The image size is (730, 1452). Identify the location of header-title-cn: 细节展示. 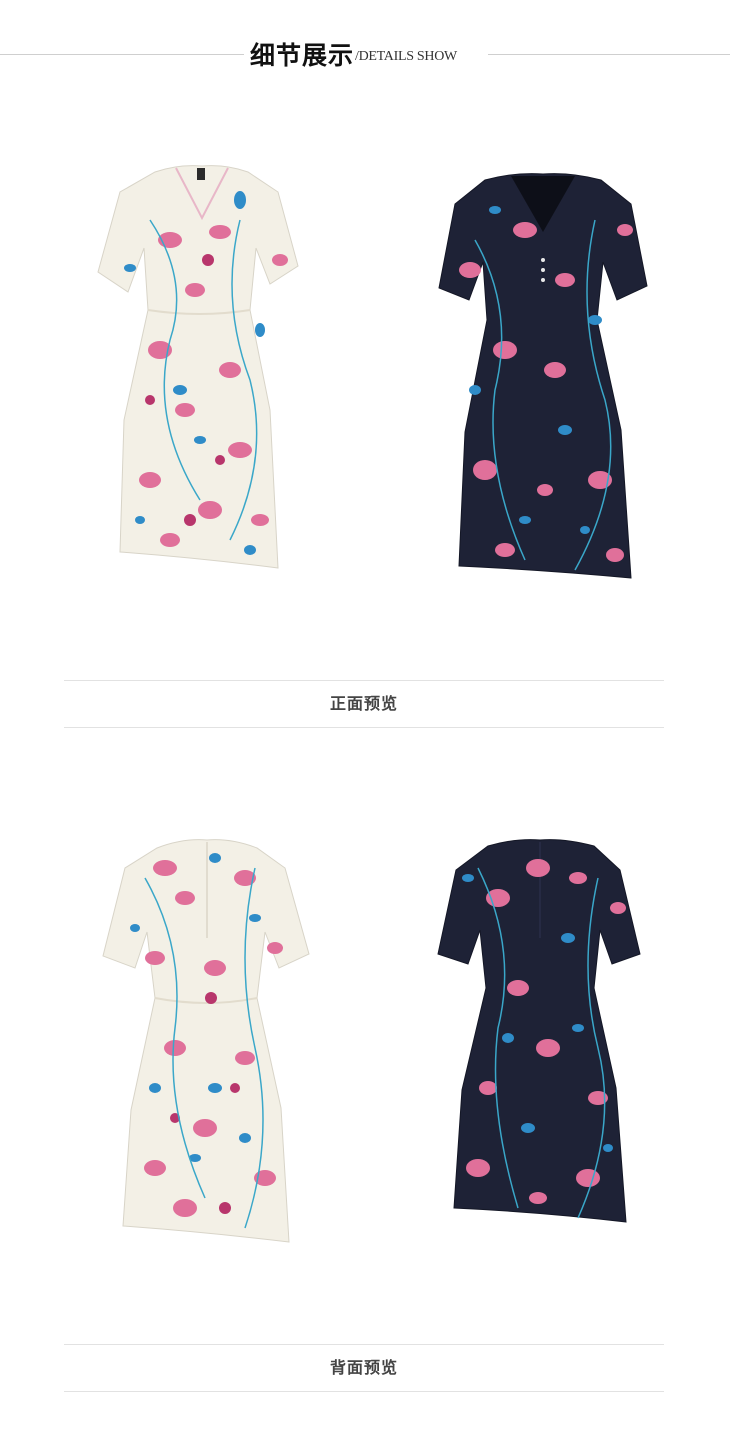
(302, 55).